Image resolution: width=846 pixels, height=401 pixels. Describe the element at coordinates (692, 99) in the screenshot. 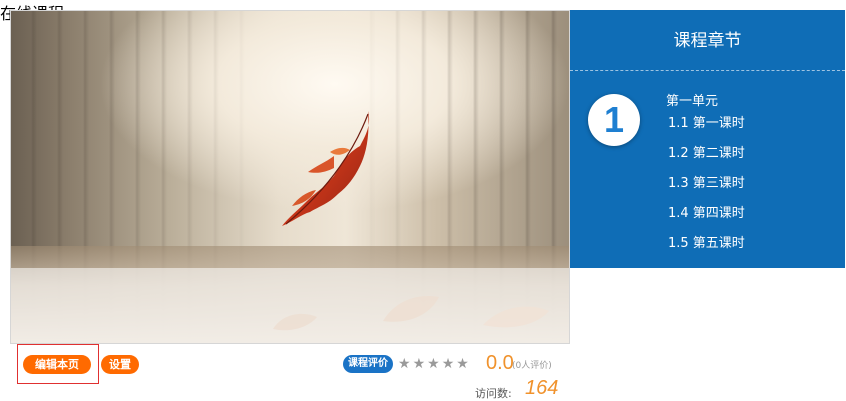

I see `unit-title-link: 第一单元` at that location.